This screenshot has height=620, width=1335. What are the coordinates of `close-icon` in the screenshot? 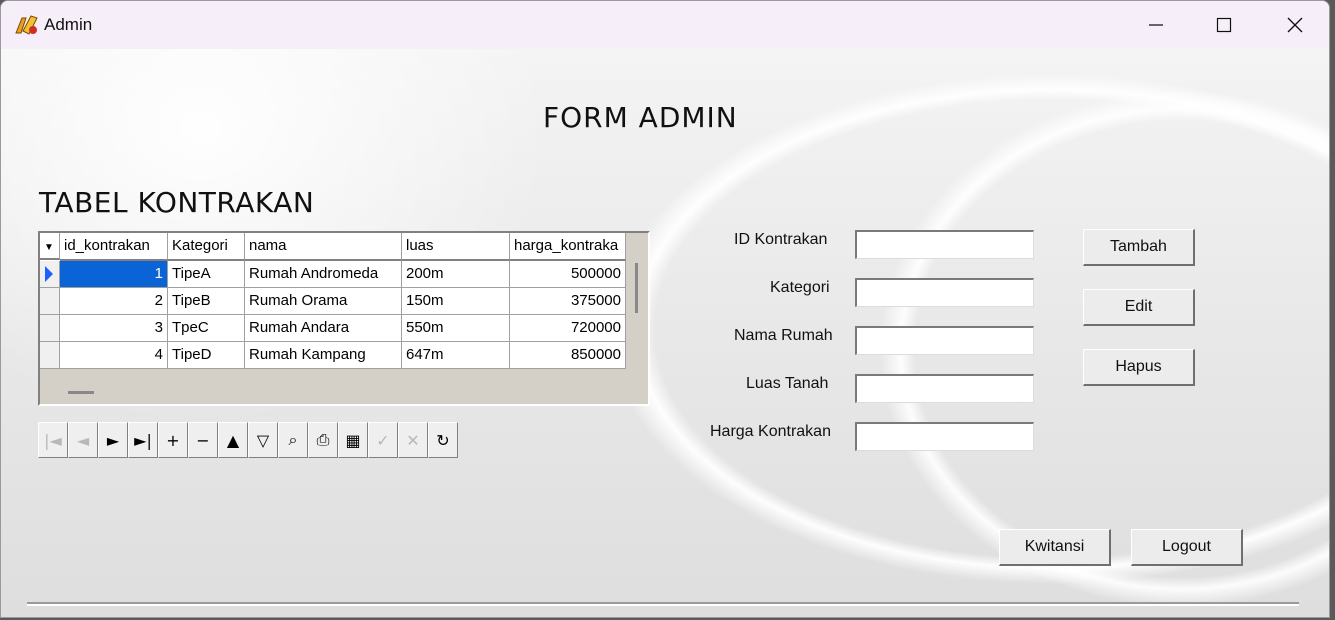 It's located at (1295, 25).